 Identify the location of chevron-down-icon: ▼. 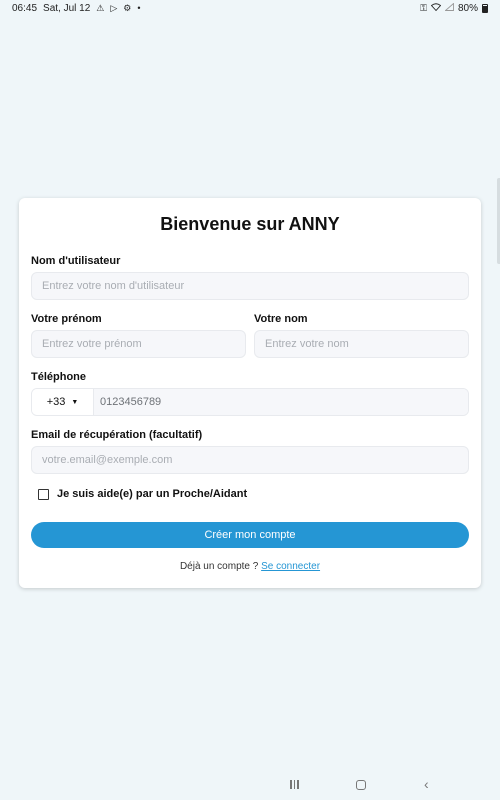
(75, 402).